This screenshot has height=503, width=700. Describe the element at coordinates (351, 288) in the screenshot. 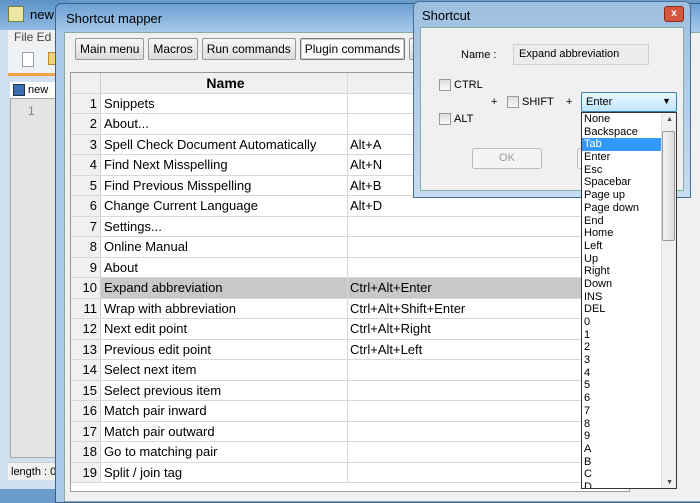

I see `table-row: 10 Expand abbreviation Ctrl+Alt+Enter` at that location.